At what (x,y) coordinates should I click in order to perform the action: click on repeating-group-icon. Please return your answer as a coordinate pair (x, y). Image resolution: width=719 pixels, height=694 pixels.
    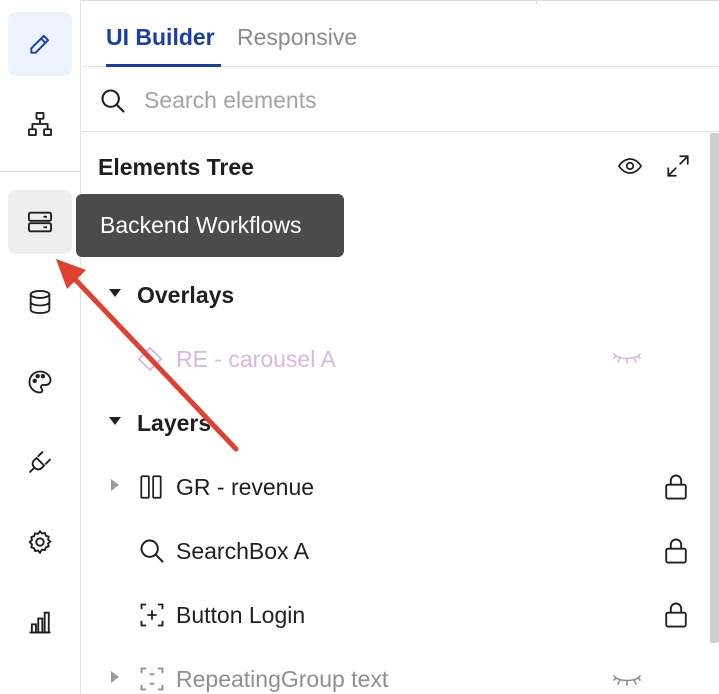
    Looking at the image, I should click on (152, 679).